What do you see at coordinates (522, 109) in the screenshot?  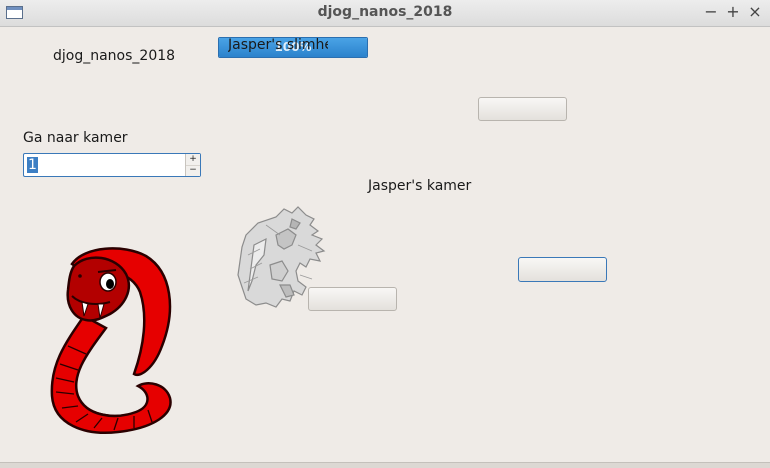 I see `empty-button-top` at bounding box center [522, 109].